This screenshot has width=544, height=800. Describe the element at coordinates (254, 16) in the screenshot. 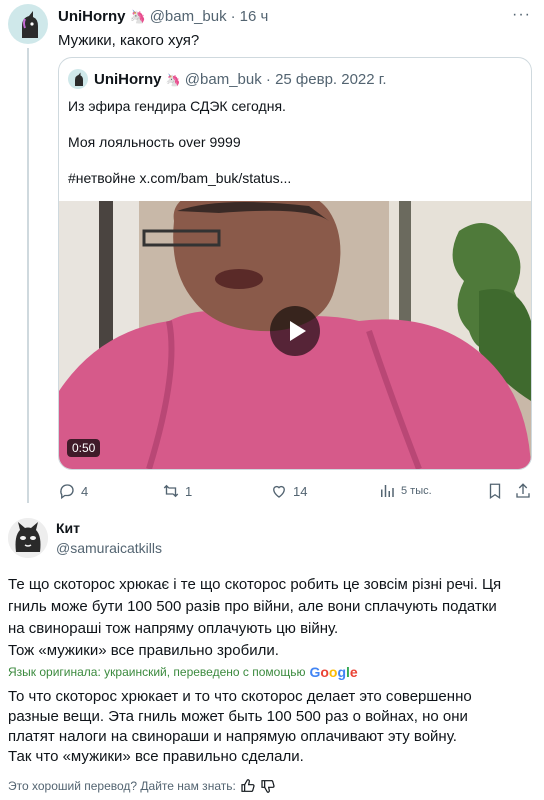

I see `tweet-time: 16 ч` at that location.